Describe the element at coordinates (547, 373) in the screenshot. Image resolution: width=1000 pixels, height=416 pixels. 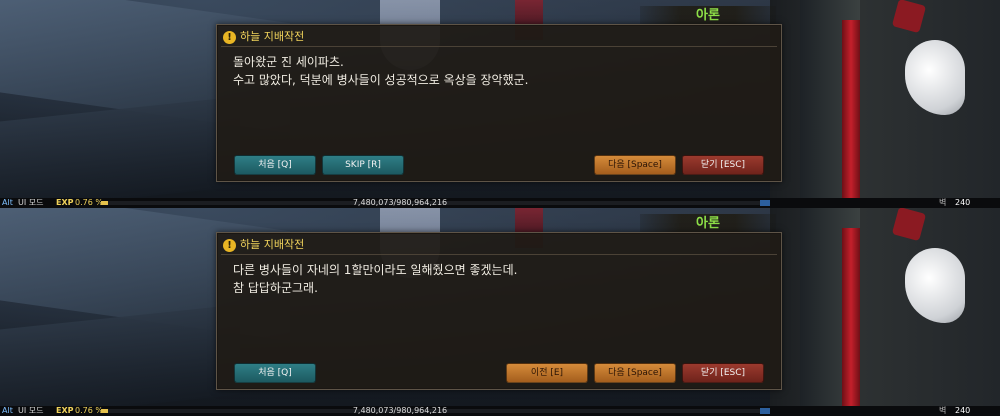
I see `prev-button: 이전 [E]` at that location.